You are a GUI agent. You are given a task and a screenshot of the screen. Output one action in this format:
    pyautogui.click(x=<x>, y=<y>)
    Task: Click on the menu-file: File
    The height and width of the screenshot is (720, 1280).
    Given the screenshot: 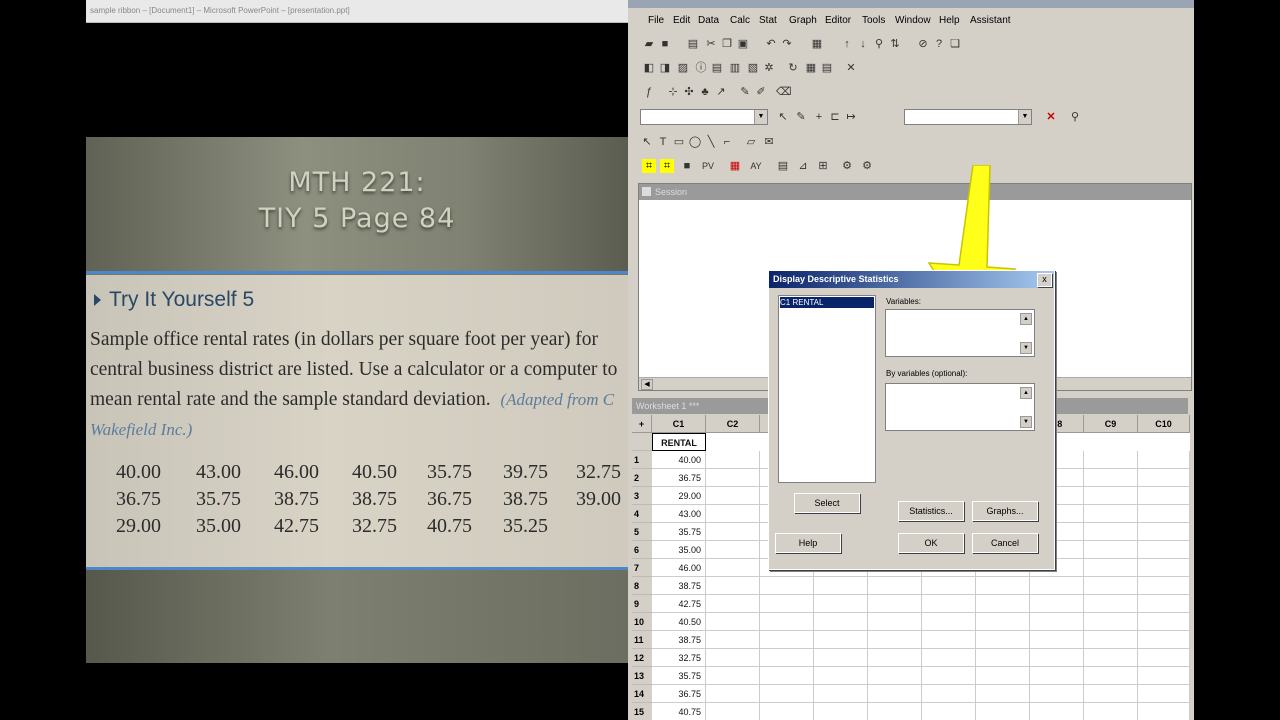 What is the action you would take?
    pyautogui.click(x=656, y=20)
    